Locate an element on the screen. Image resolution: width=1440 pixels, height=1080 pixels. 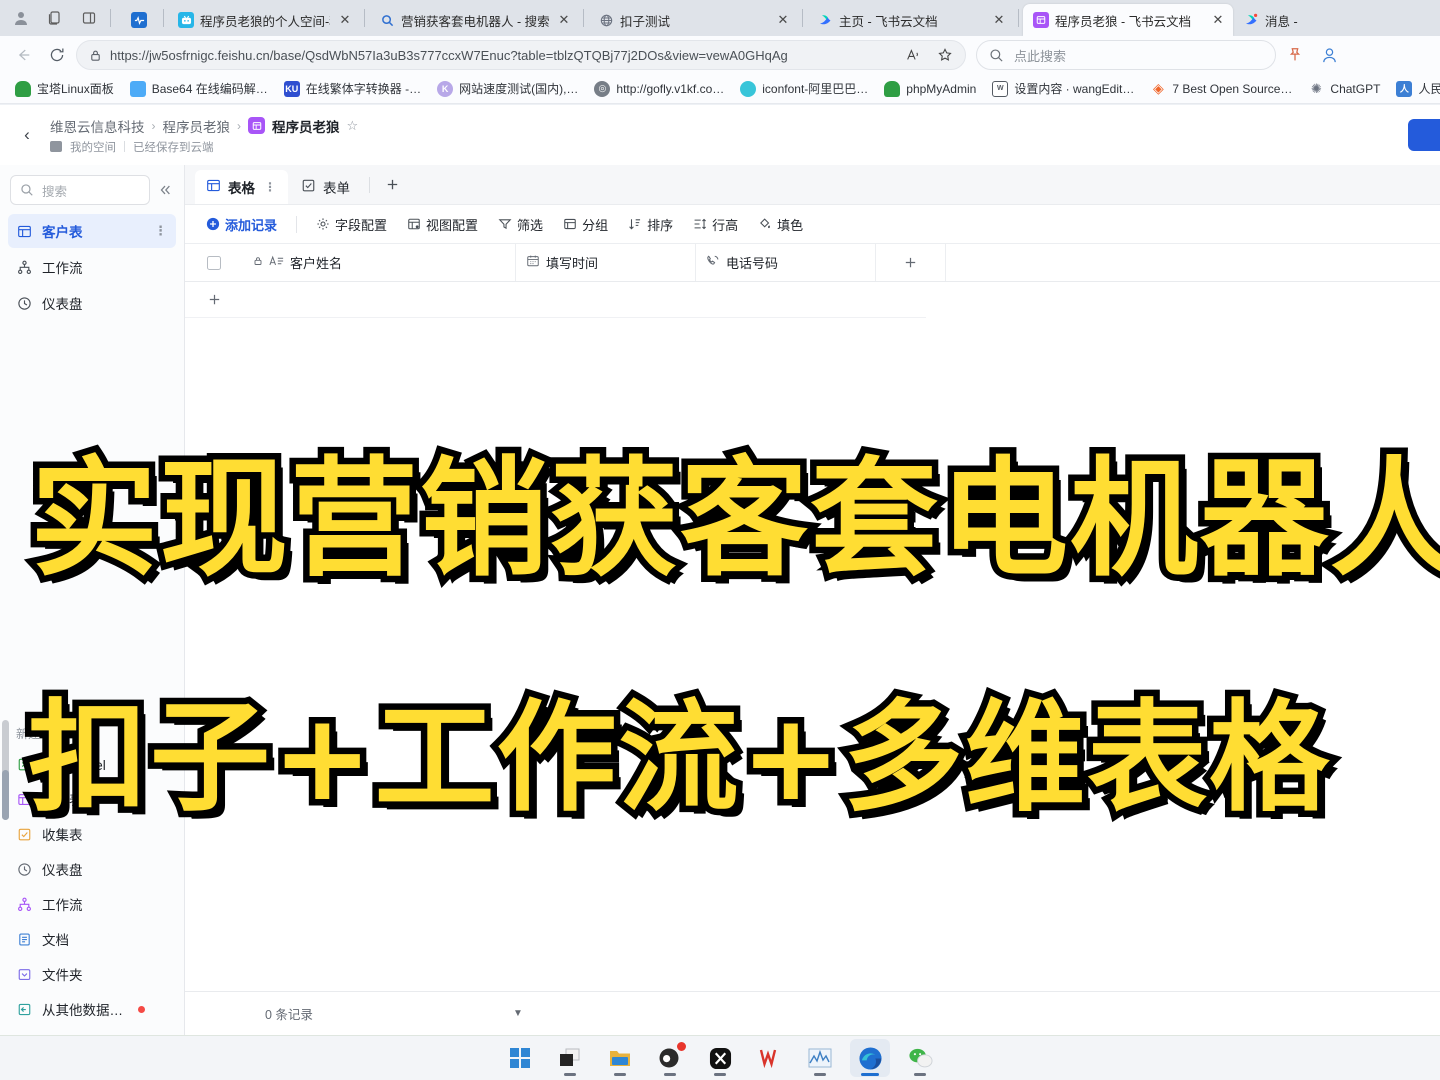
caret-down-icon: ▼ is located at coordinates (518, 1013).